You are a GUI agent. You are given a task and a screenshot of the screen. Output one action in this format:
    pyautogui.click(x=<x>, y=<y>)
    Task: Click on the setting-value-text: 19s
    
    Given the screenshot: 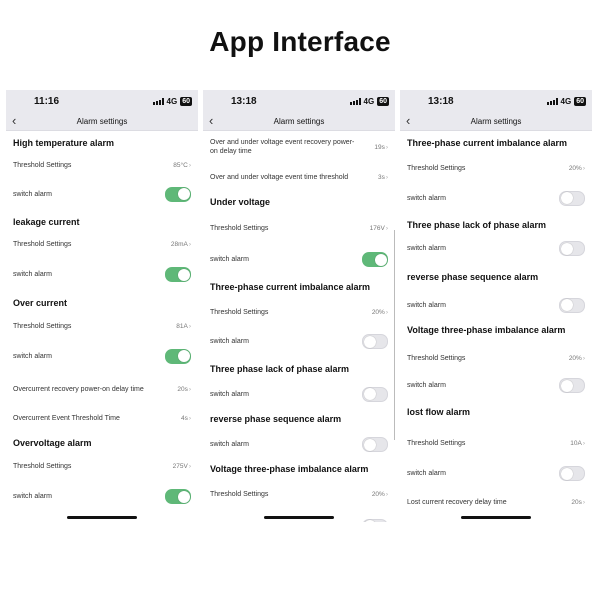 What is the action you would take?
    pyautogui.click(x=379, y=147)
    